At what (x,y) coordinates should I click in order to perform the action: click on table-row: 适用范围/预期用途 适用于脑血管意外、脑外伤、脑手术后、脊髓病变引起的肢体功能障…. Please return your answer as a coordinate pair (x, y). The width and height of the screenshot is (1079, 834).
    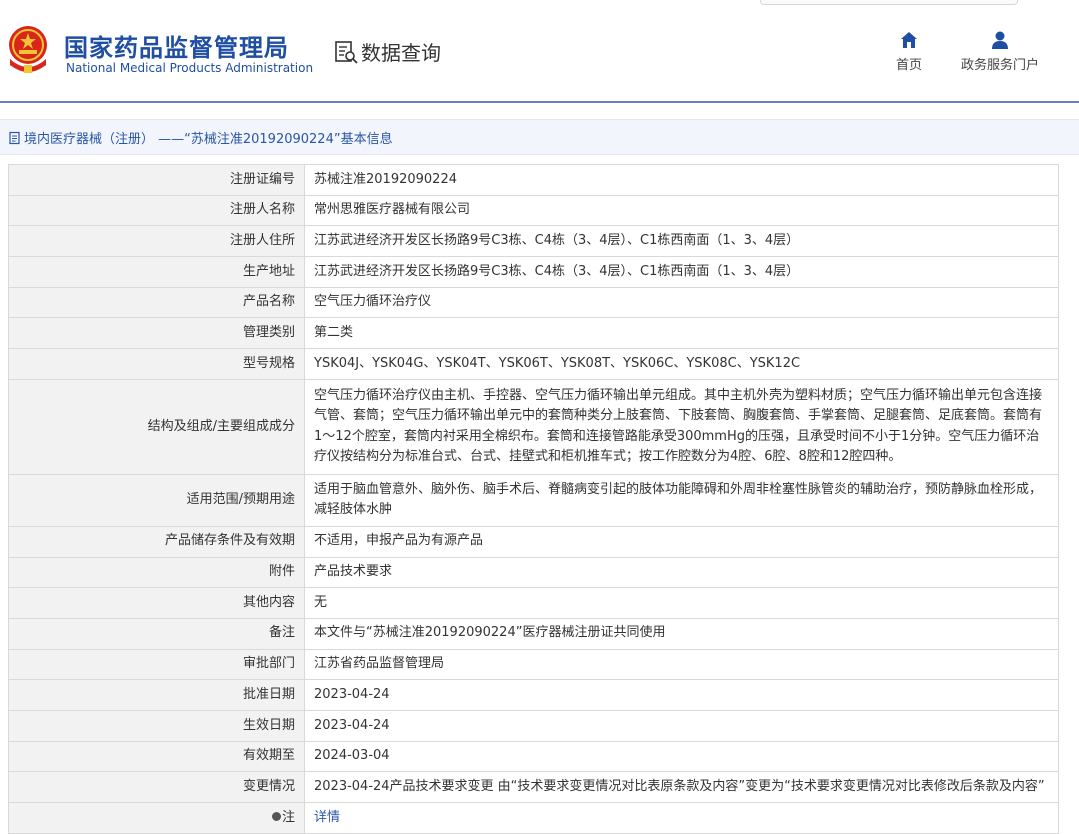
    Looking at the image, I should click on (533, 500).